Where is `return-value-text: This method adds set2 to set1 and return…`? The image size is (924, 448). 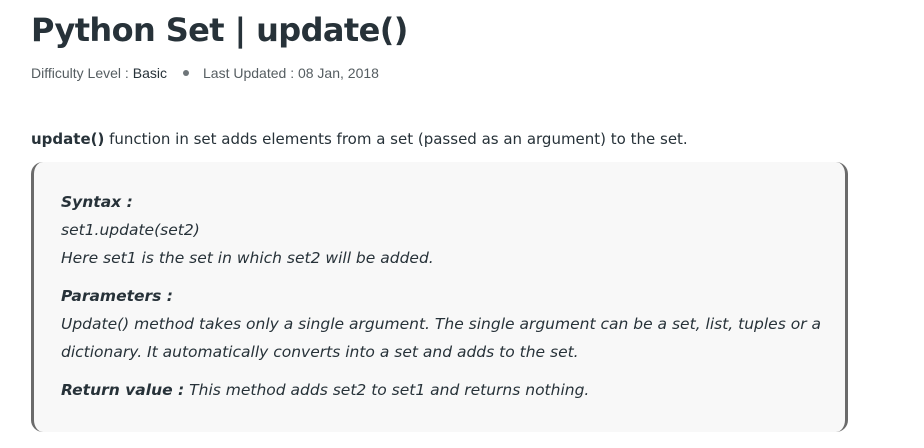 return-value-text: This method adds set2 to set1 and return… is located at coordinates (387, 390).